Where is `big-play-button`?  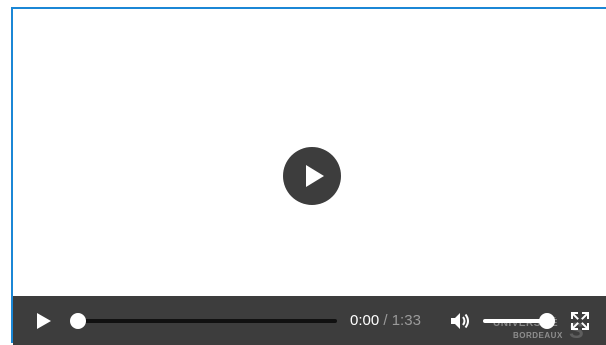
big-play-button is located at coordinates (312, 176).